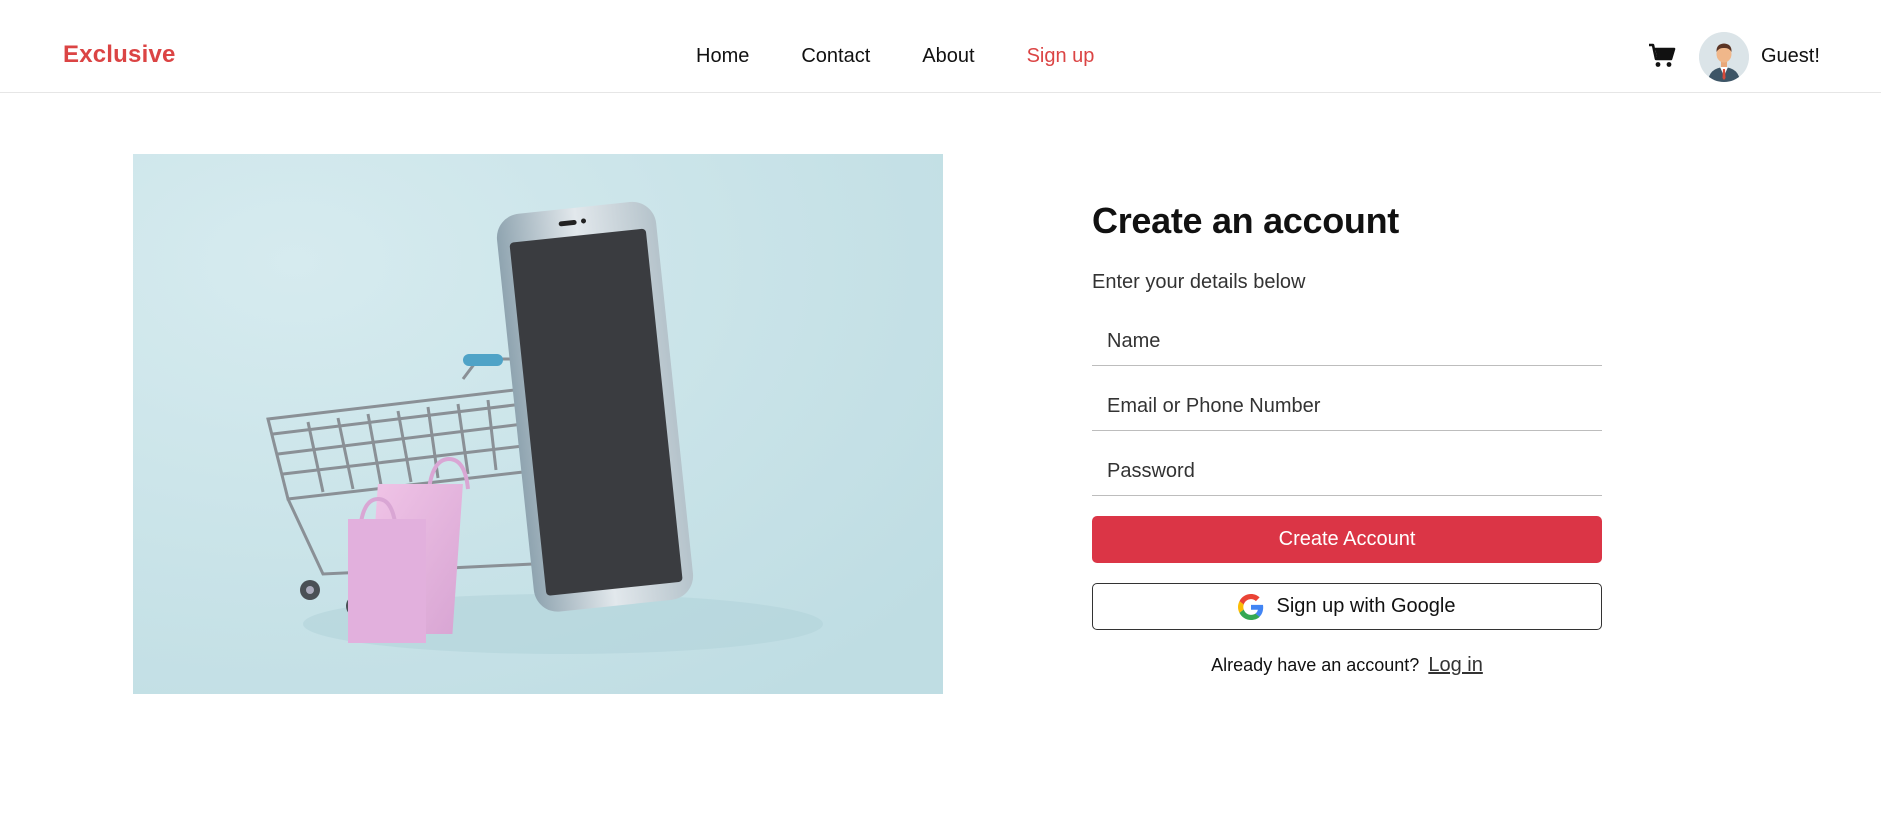 The image size is (1881, 819). Describe the element at coordinates (1455, 665) in the screenshot. I see `login-link: Log in` at that location.